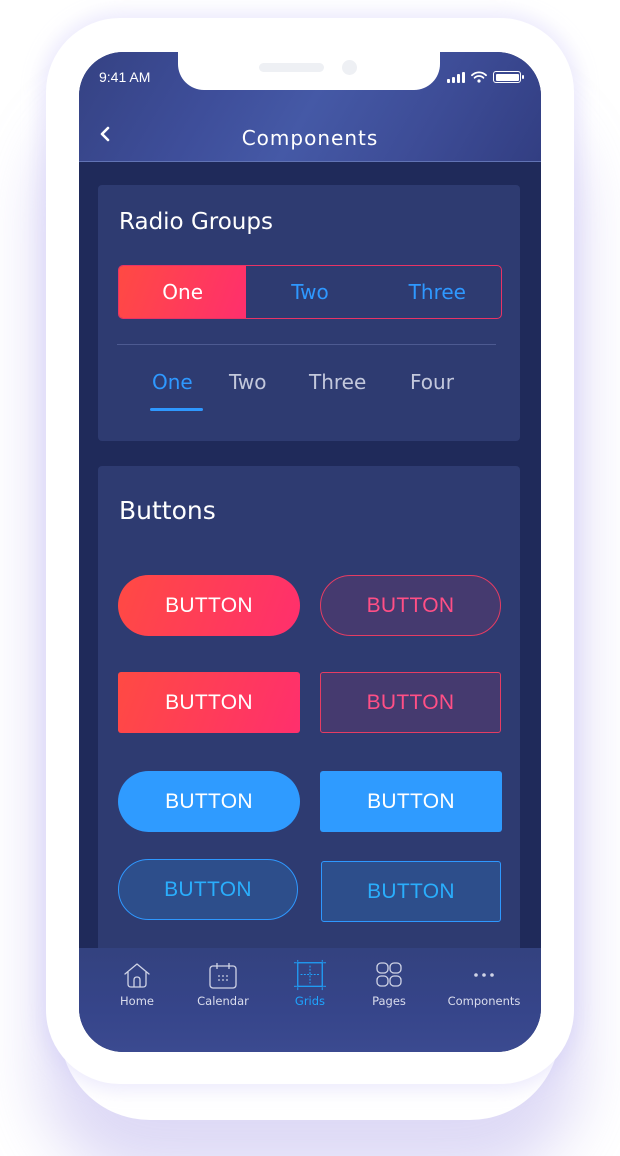 Image resolution: width=620 pixels, height=1156 pixels. What do you see at coordinates (209, 702) in the screenshot?
I see `gradient-rect-button: BUTTON` at bounding box center [209, 702].